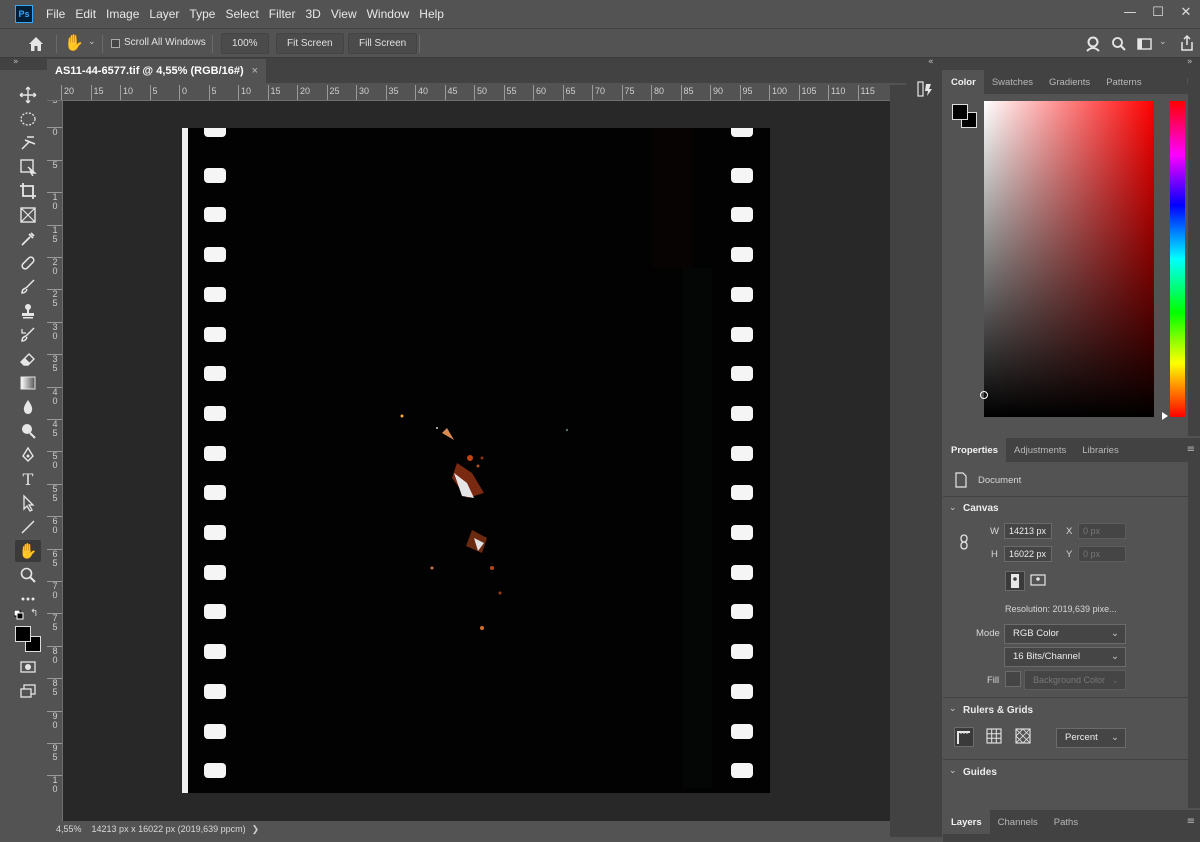  Describe the element at coordinates (1177, 259) in the screenshot. I see `hue-slider` at that location.